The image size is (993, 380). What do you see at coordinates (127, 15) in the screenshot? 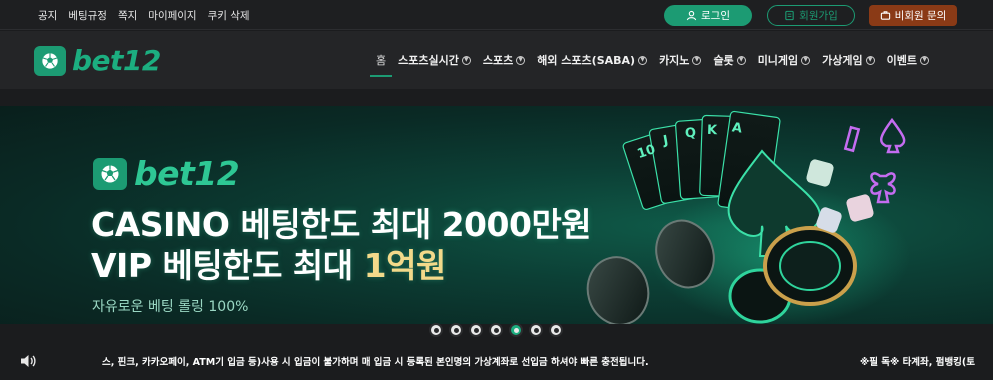
I see `top-link-messages: 쪽지` at bounding box center [127, 15].